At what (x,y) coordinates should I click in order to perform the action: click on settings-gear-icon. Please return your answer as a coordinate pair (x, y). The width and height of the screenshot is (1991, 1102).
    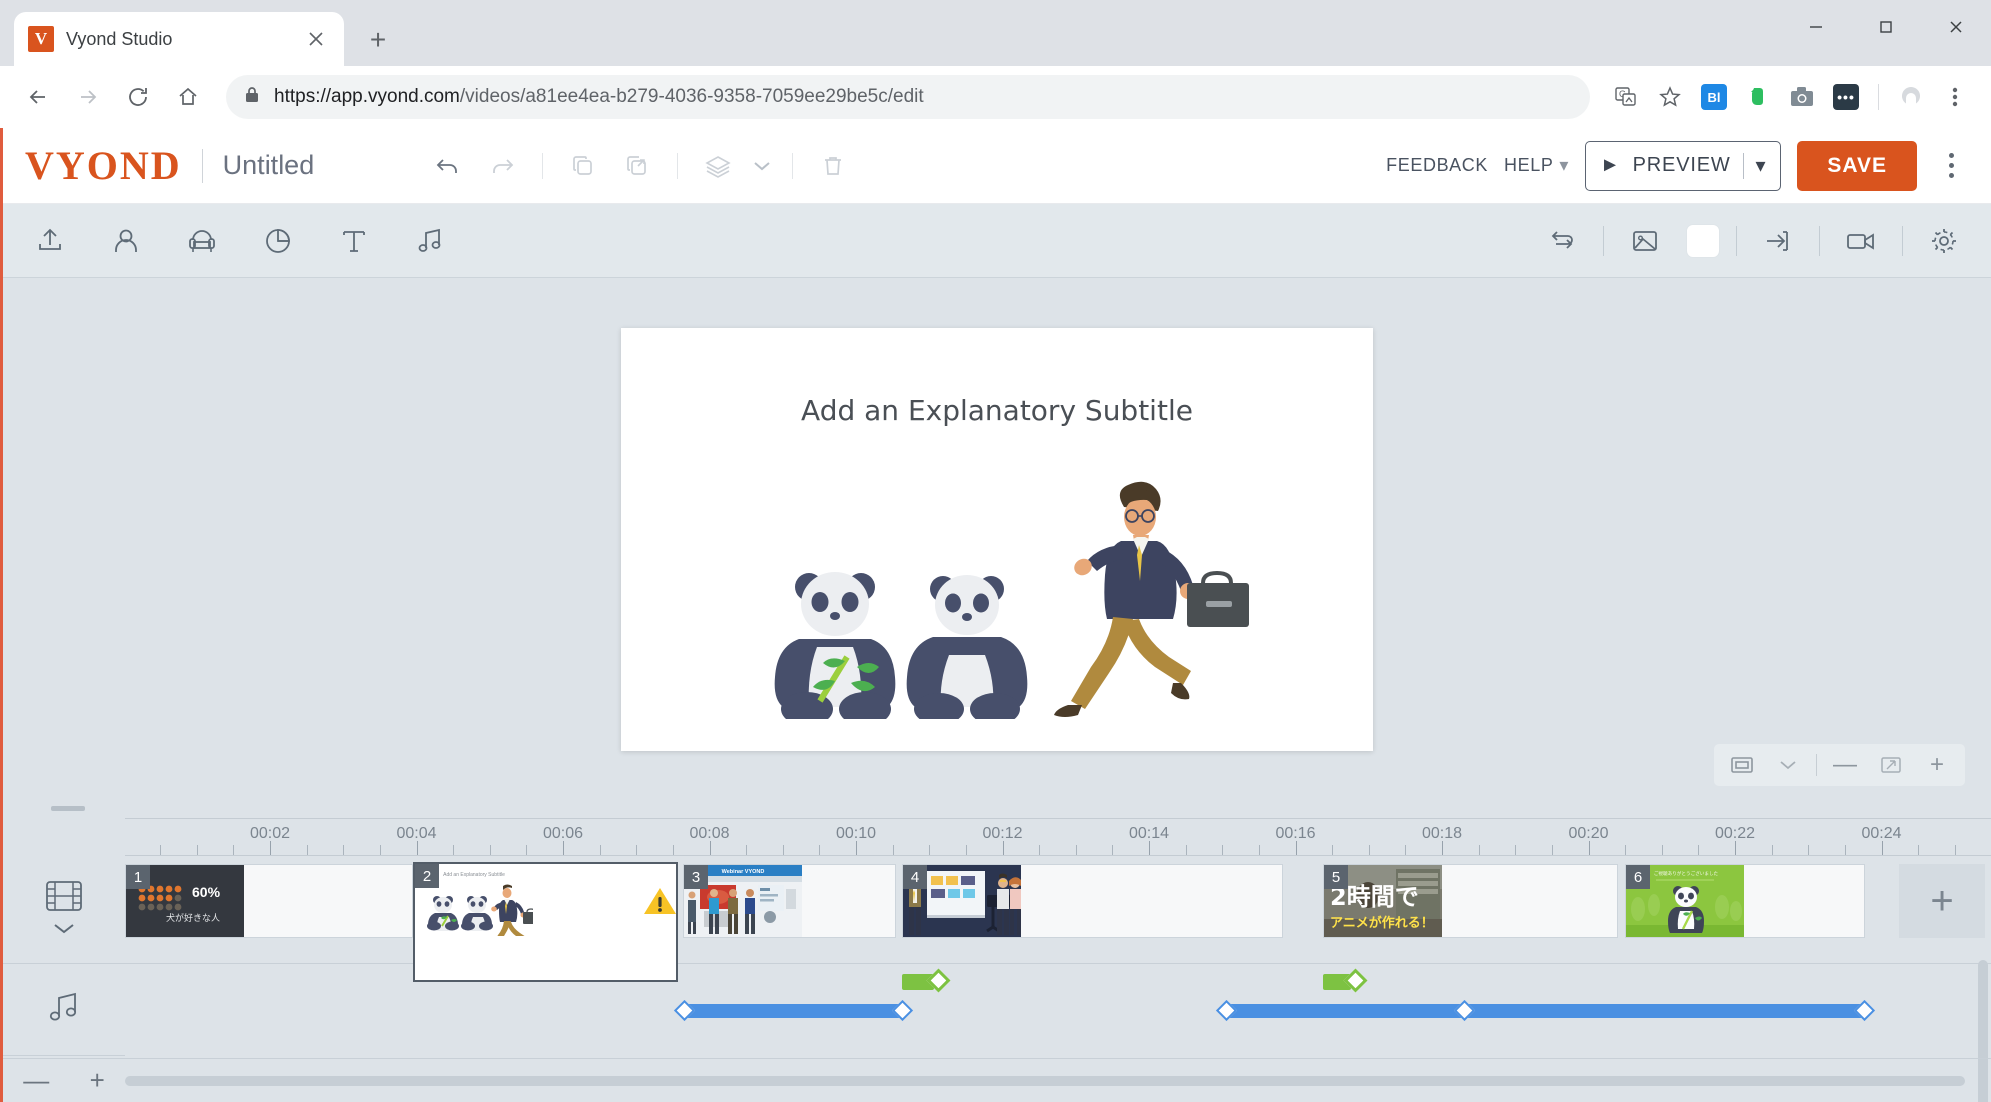
    Looking at the image, I should click on (1944, 241).